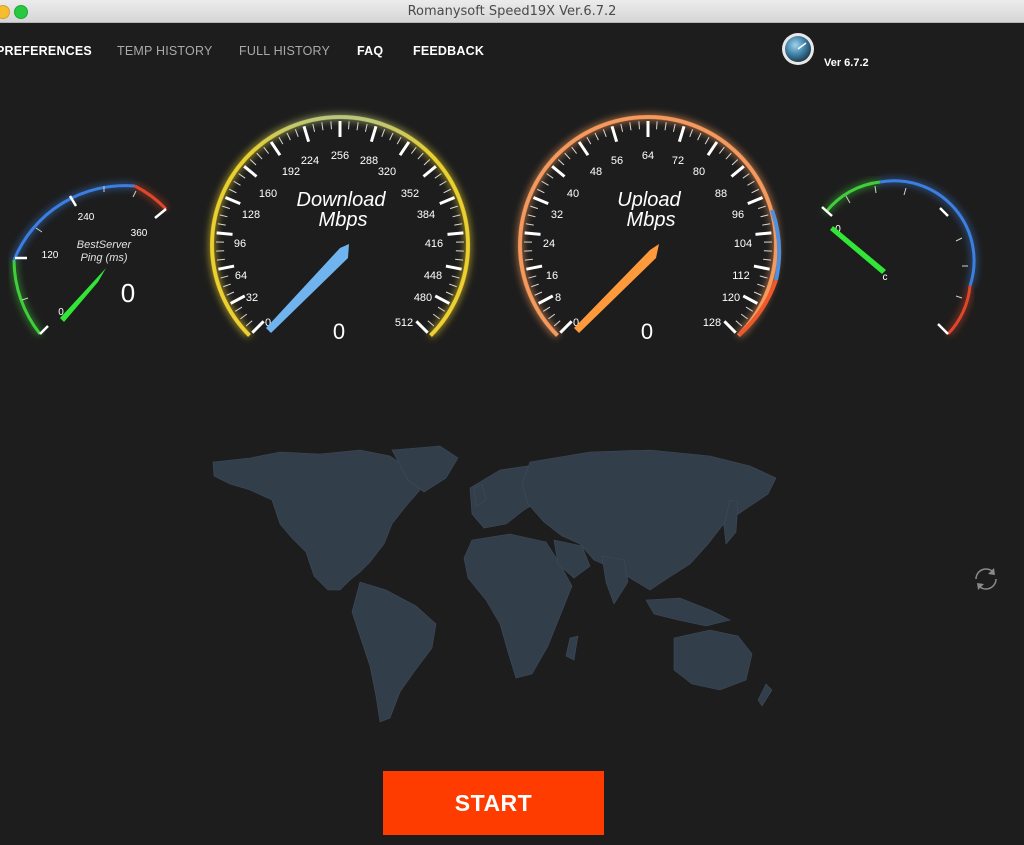  Describe the element at coordinates (410, 194) in the screenshot. I see `download-tick-352: 352` at that location.